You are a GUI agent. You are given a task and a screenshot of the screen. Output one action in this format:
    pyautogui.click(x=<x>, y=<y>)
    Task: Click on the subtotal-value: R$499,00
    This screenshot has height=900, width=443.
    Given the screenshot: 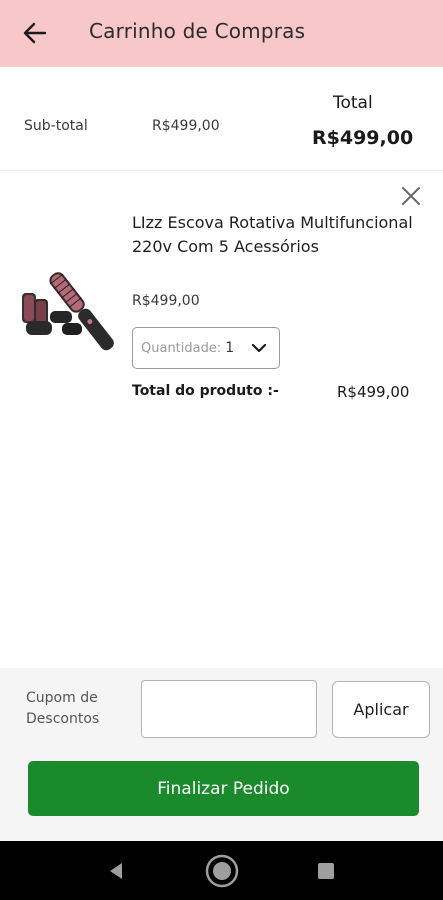 What is the action you would take?
    pyautogui.click(x=186, y=126)
    